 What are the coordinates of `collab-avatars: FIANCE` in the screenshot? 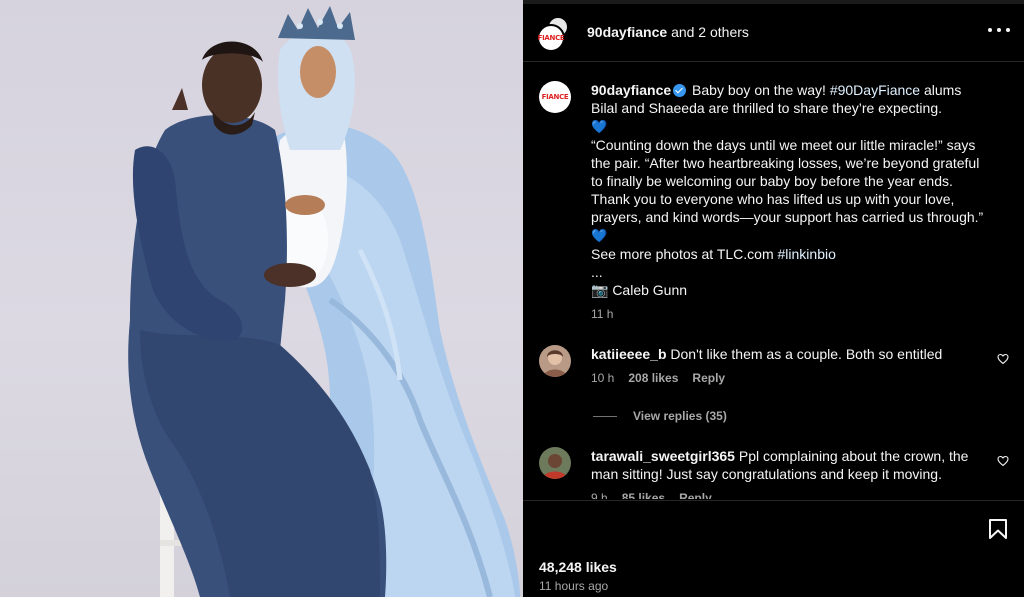 It's located at (555, 34).